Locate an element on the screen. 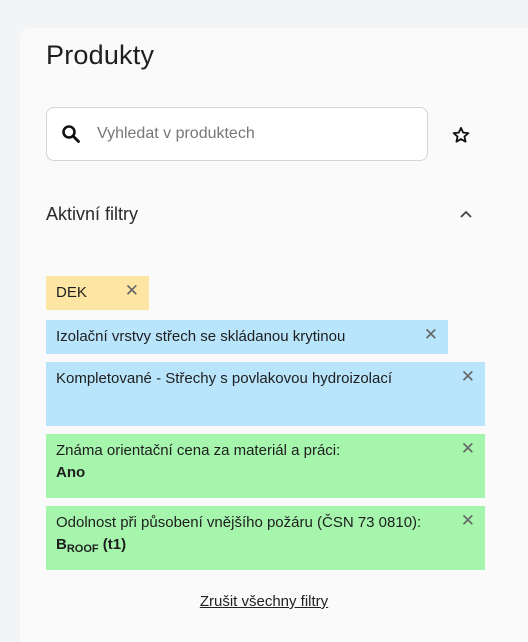  filter-chip-value: Ano is located at coordinates (71, 472).